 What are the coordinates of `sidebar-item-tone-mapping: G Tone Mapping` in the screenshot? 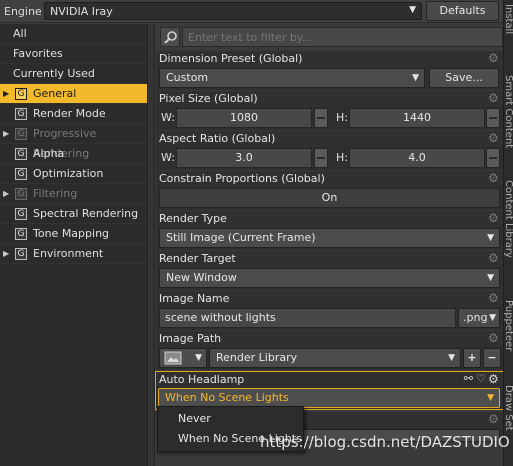 It's located at (73, 234).